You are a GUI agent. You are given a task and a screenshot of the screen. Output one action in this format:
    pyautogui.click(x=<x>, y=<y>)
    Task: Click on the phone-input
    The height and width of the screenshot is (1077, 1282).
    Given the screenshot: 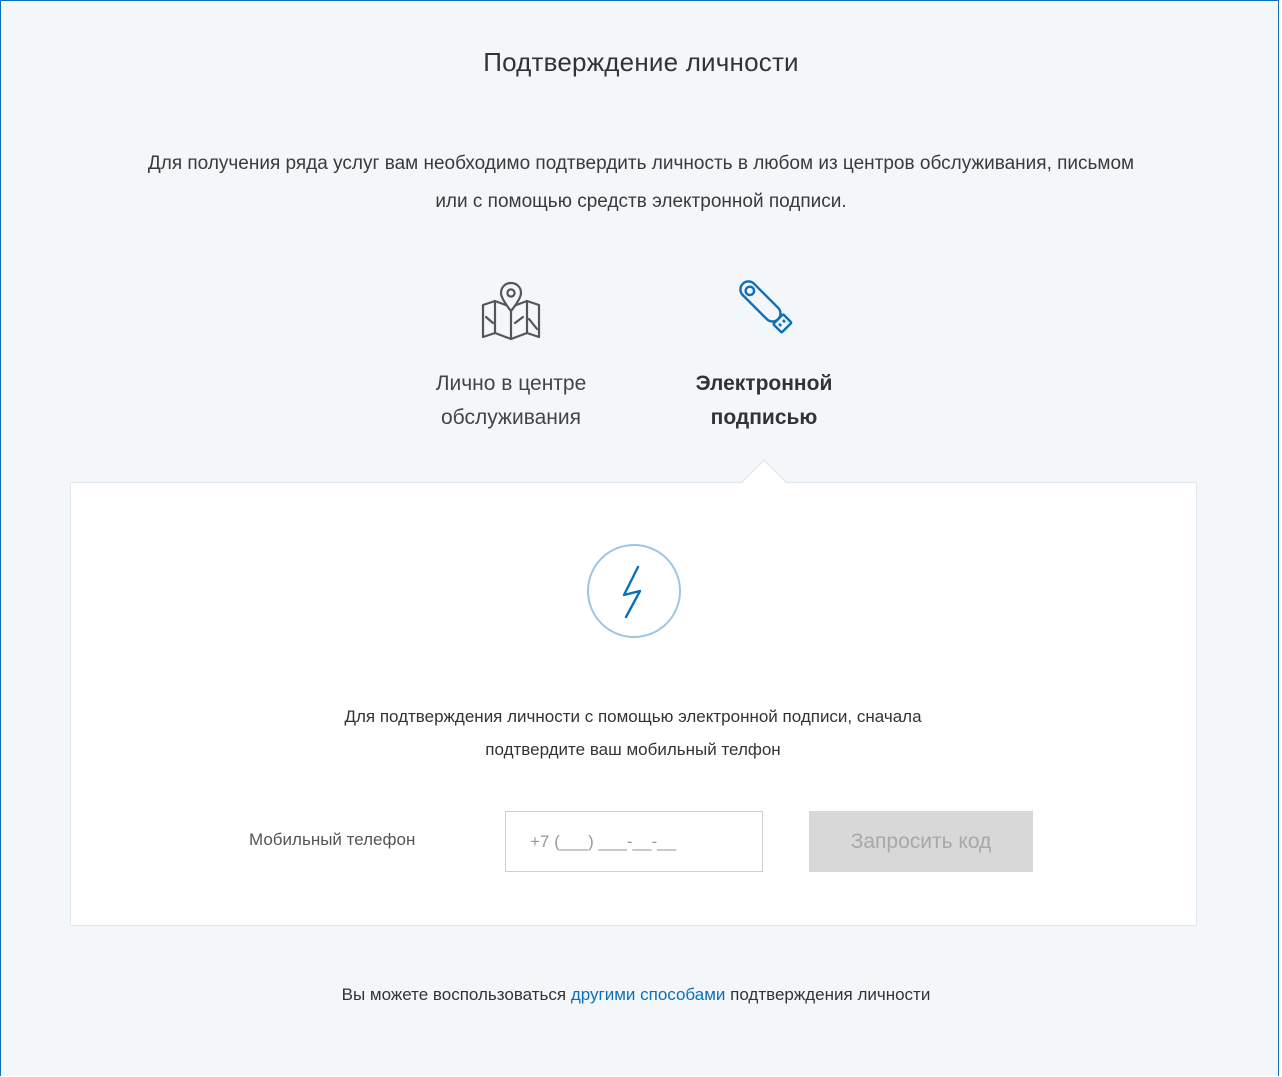 What is the action you would take?
    pyautogui.click(x=634, y=841)
    